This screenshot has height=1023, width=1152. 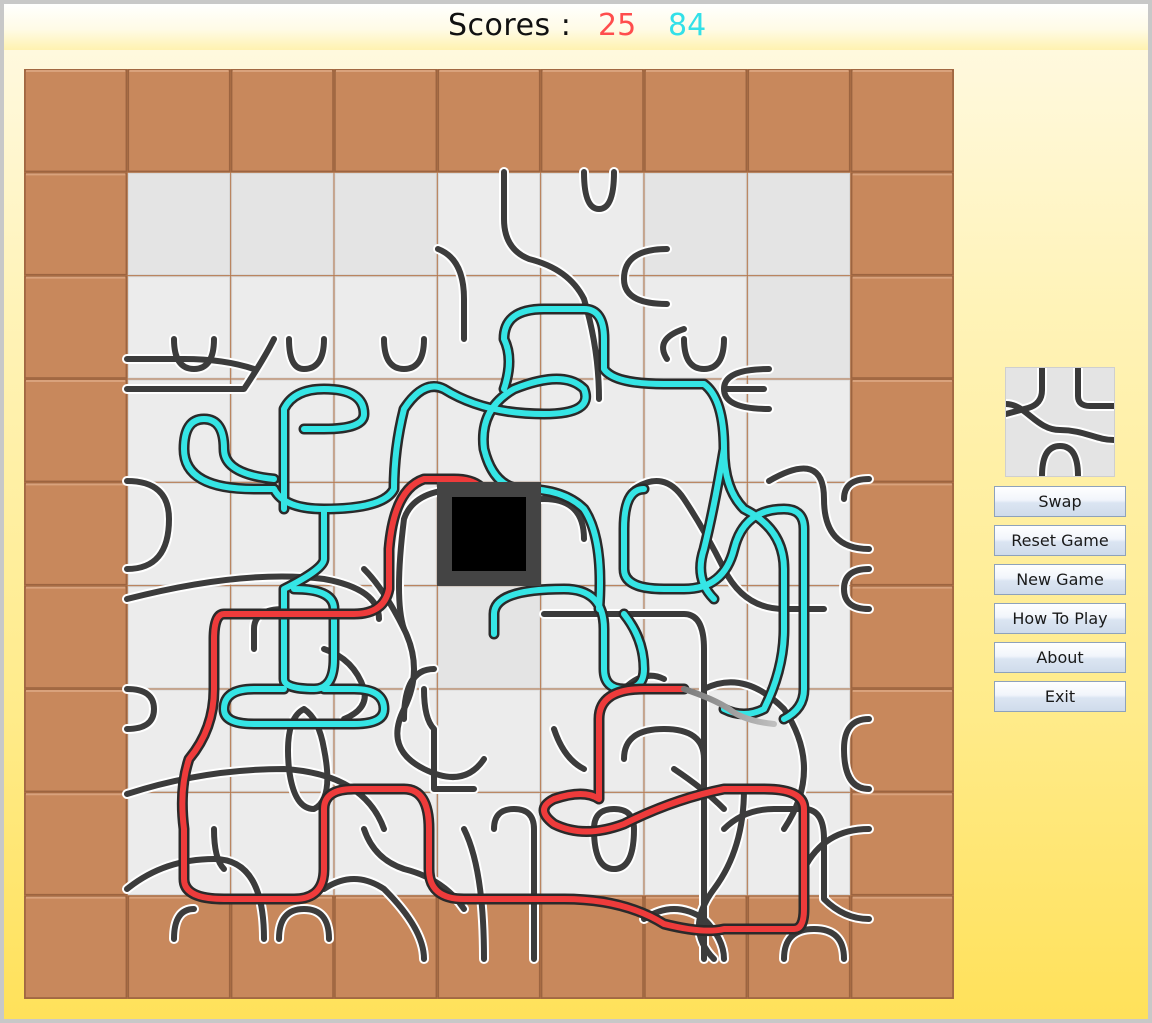 What do you see at coordinates (1060, 501) in the screenshot?
I see `swap-button: Swap` at bounding box center [1060, 501].